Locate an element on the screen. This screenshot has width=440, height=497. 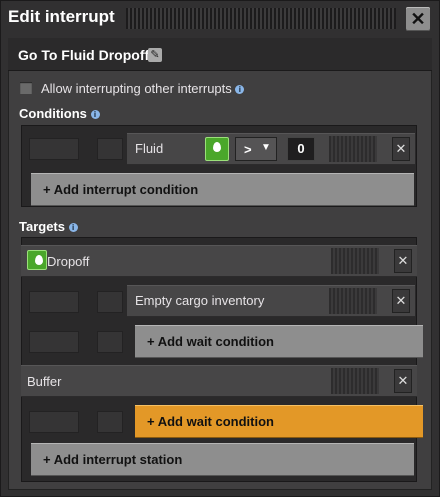
interrupt-name: Go To Fluid Dropoff is located at coordinates (84, 55).